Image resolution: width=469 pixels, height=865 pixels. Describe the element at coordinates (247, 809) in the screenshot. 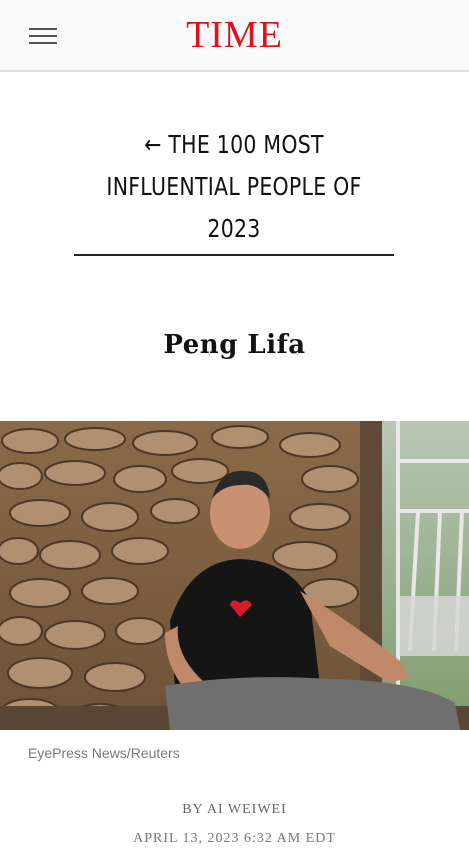

I see `author-link: AI WEIWEI` at that location.